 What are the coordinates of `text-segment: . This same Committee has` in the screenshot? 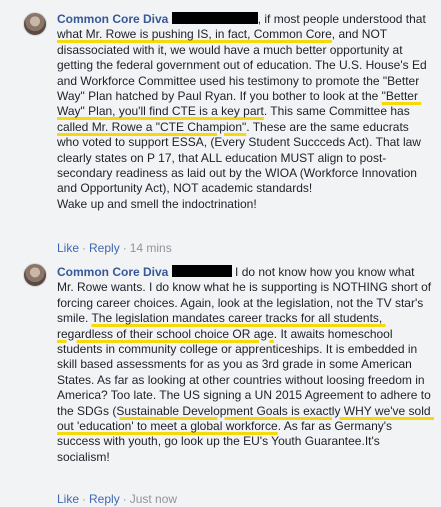 It's located at (338, 111).